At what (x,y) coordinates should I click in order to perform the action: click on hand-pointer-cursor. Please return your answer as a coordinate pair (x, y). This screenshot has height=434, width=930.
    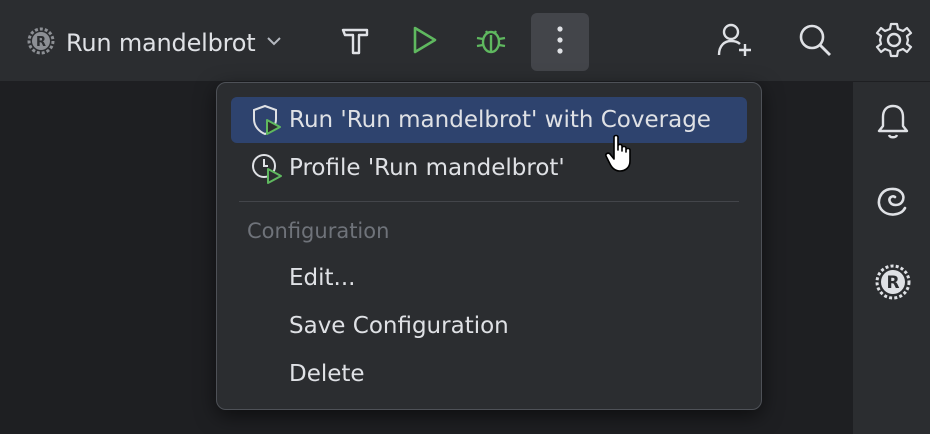
    Looking at the image, I should click on (621, 154).